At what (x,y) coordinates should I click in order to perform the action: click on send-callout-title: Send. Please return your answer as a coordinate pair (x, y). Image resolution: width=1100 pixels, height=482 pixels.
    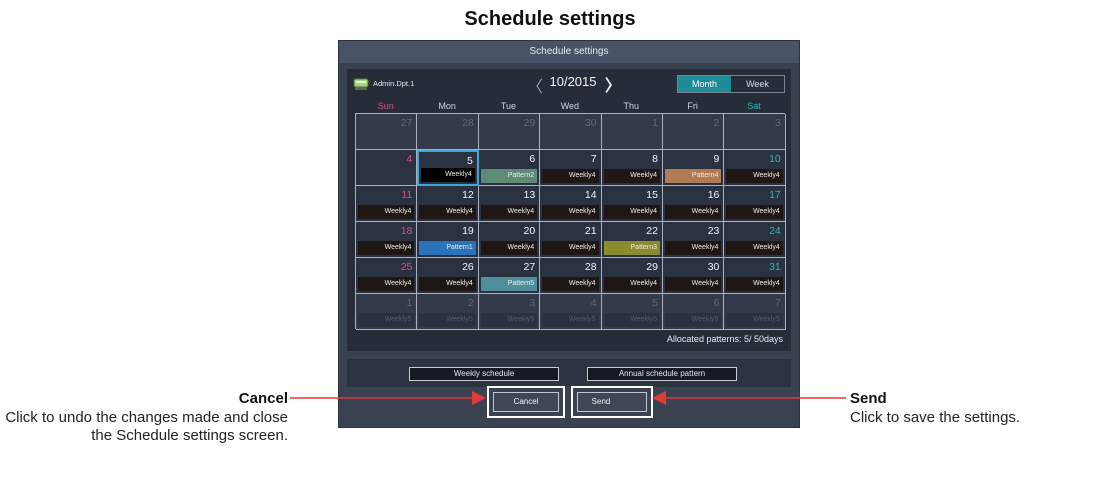
    Looking at the image, I should click on (868, 398).